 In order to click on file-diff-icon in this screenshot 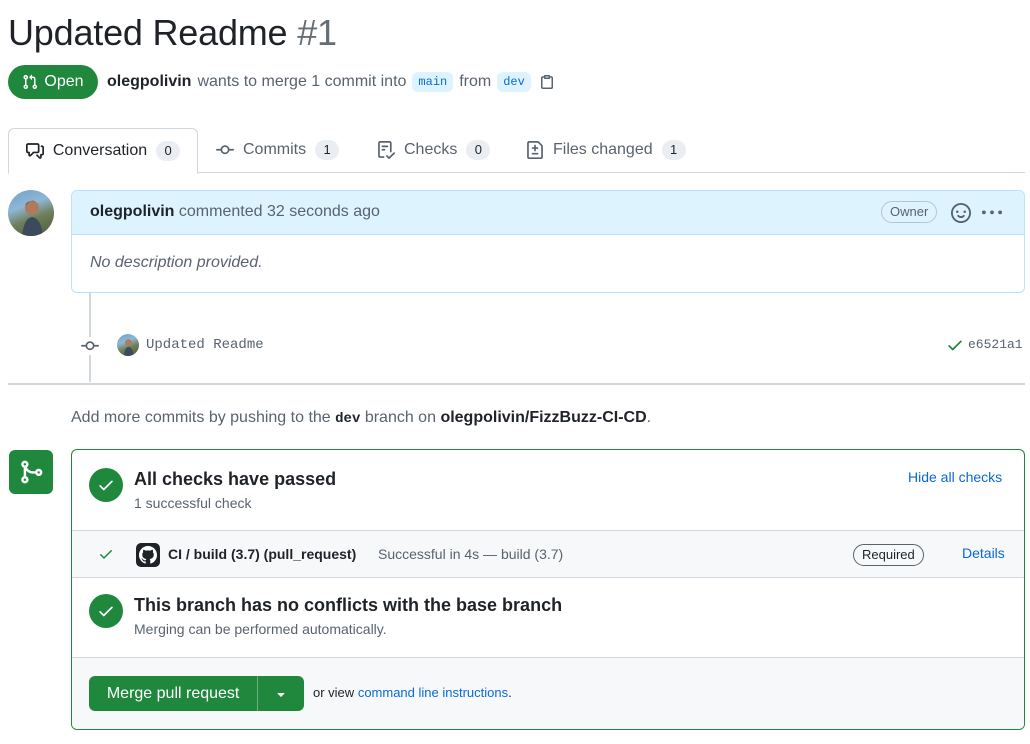, I will do `click(535, 149)`.